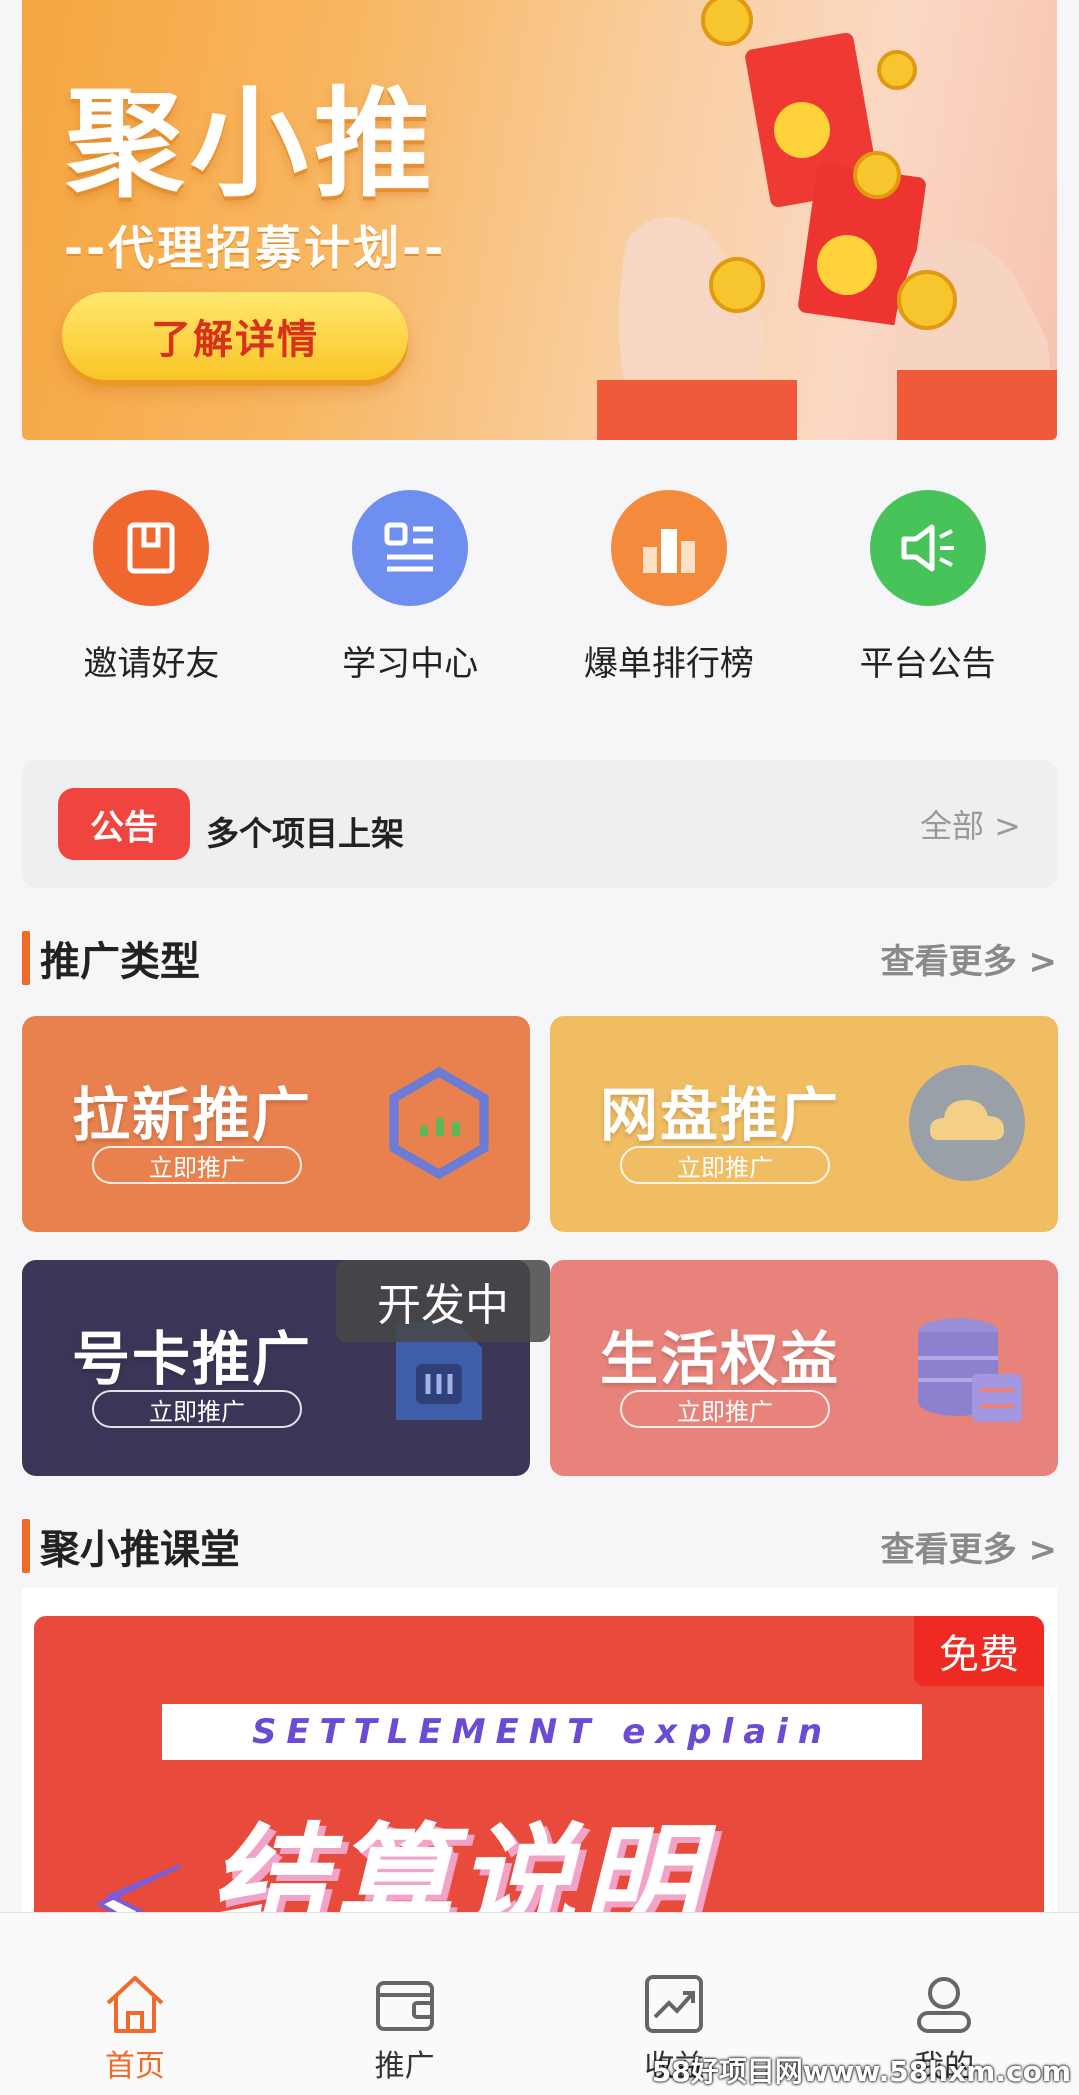 This screenshot has width=1079, height=2095. I want to click on quicknav-learning-center: 学习中心, so click(410, 595).